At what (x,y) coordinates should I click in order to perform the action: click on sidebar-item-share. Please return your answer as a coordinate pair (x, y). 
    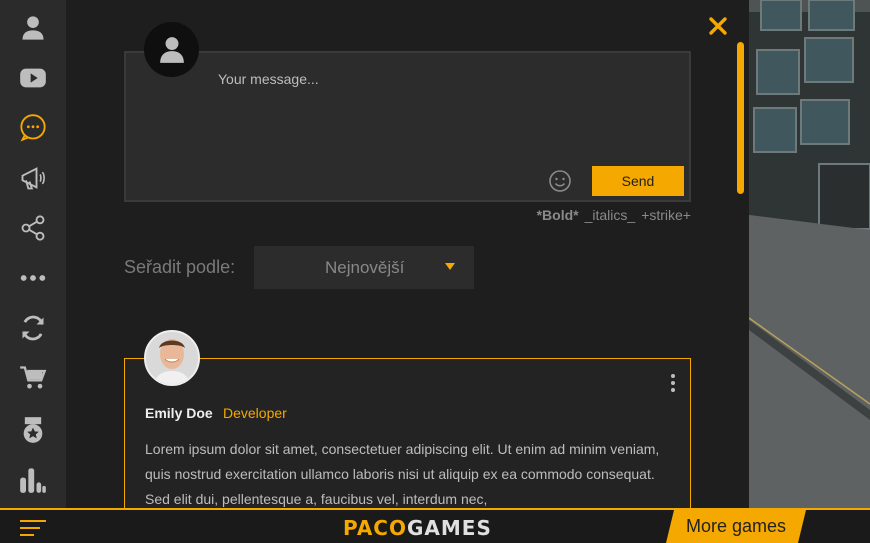
    Looking at the image, I should click on (33, 228).